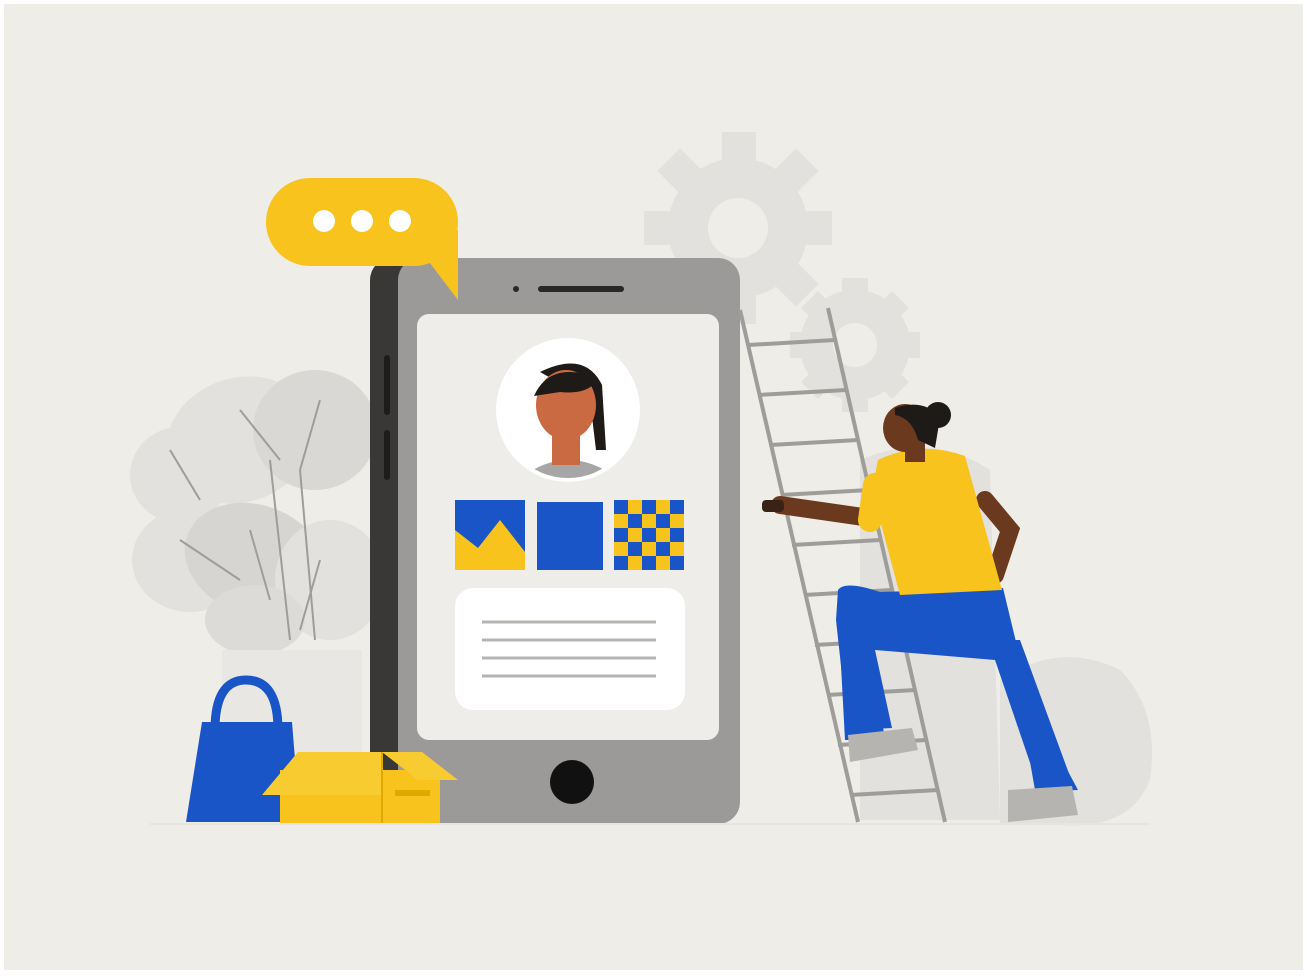  I want to click on ground-line, so click(650, 824).